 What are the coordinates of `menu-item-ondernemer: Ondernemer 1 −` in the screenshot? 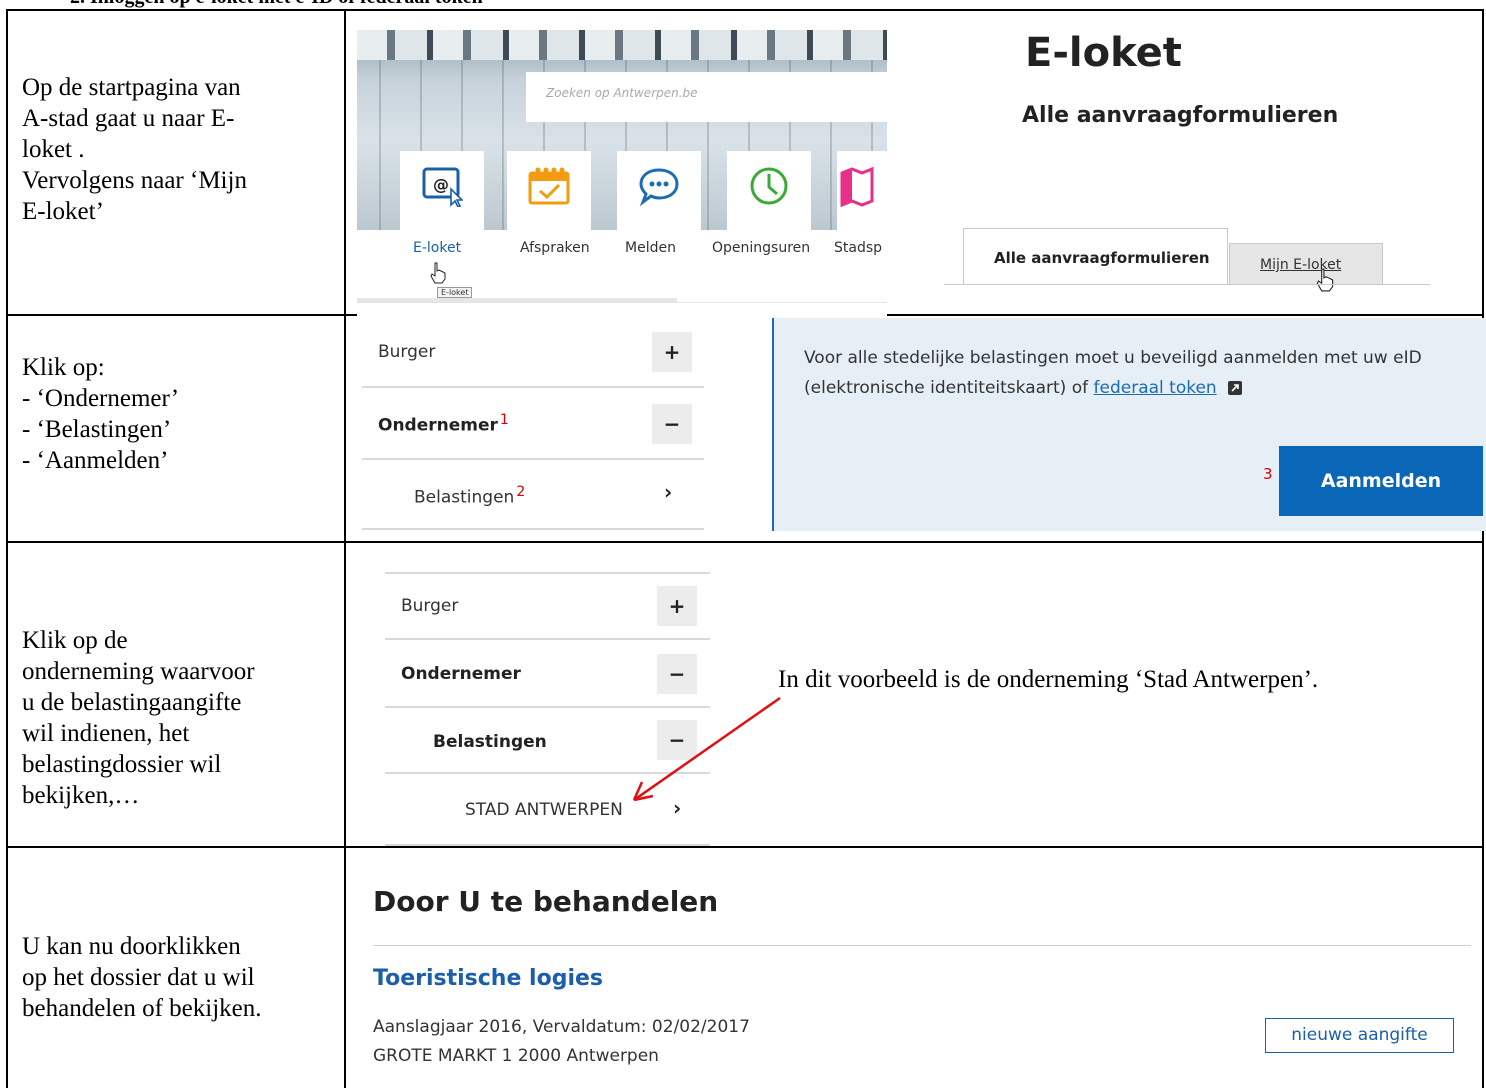 It's located at (533, 424).